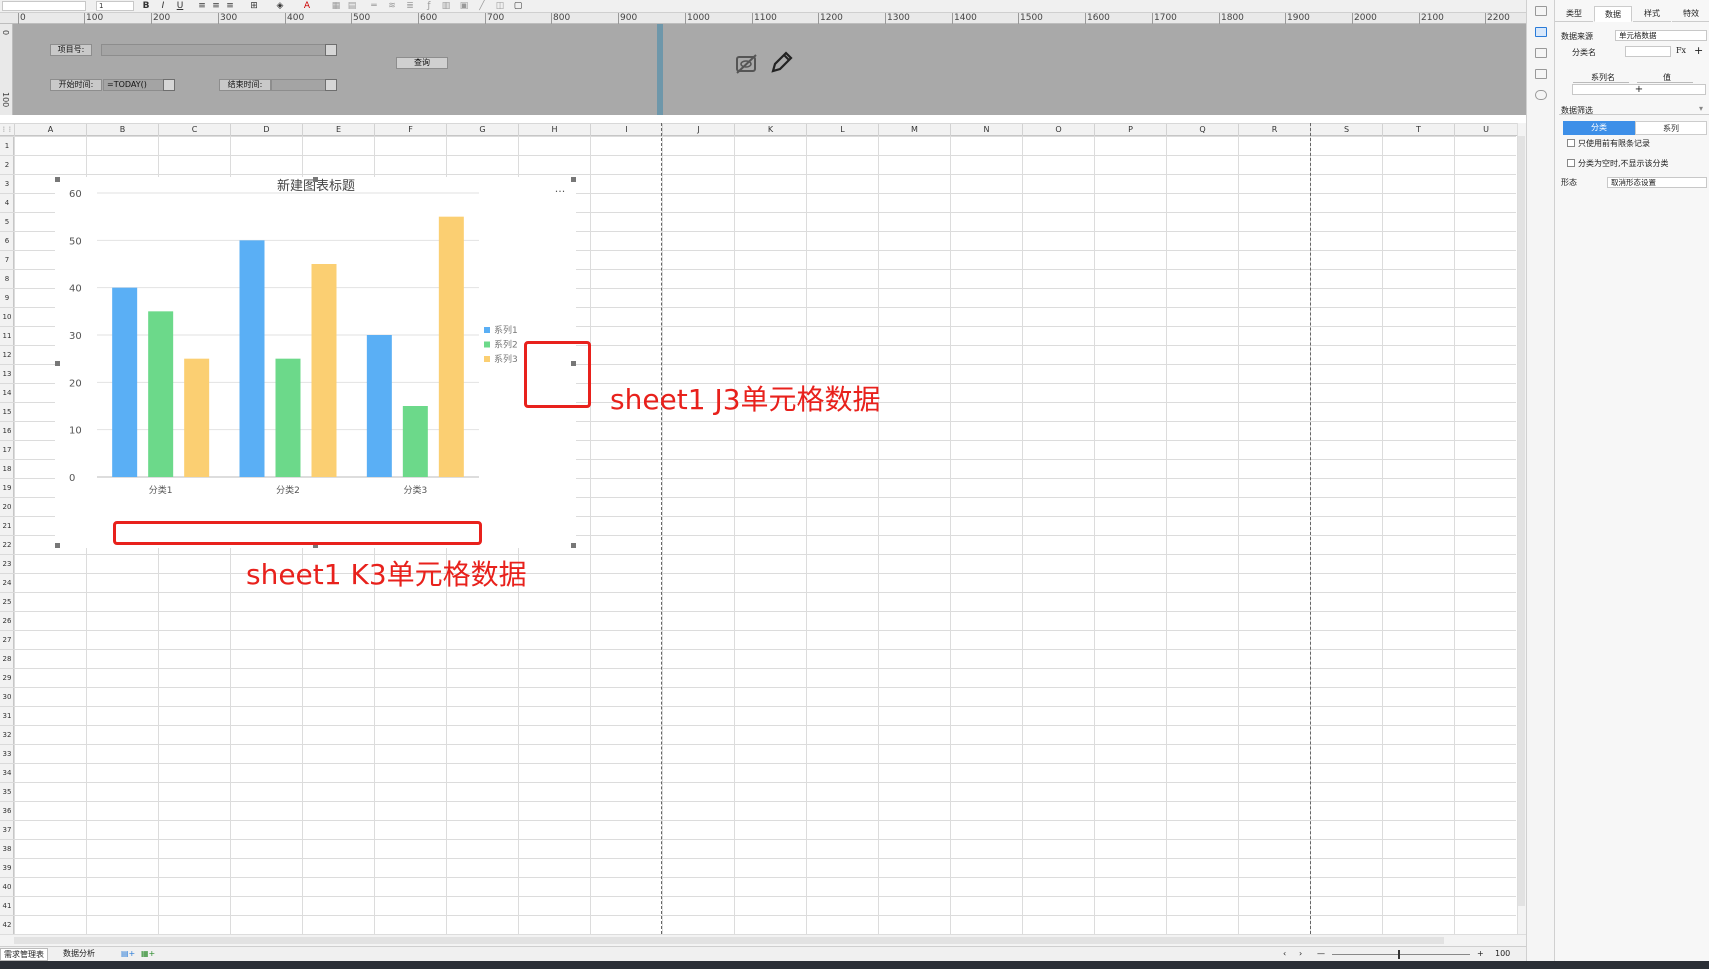 This screenshot has height=969, width=1709. What do you see at coordinates (7, 259) in the screenshot?
I see `row-header-7: 7` at bounding box center [7, 259].